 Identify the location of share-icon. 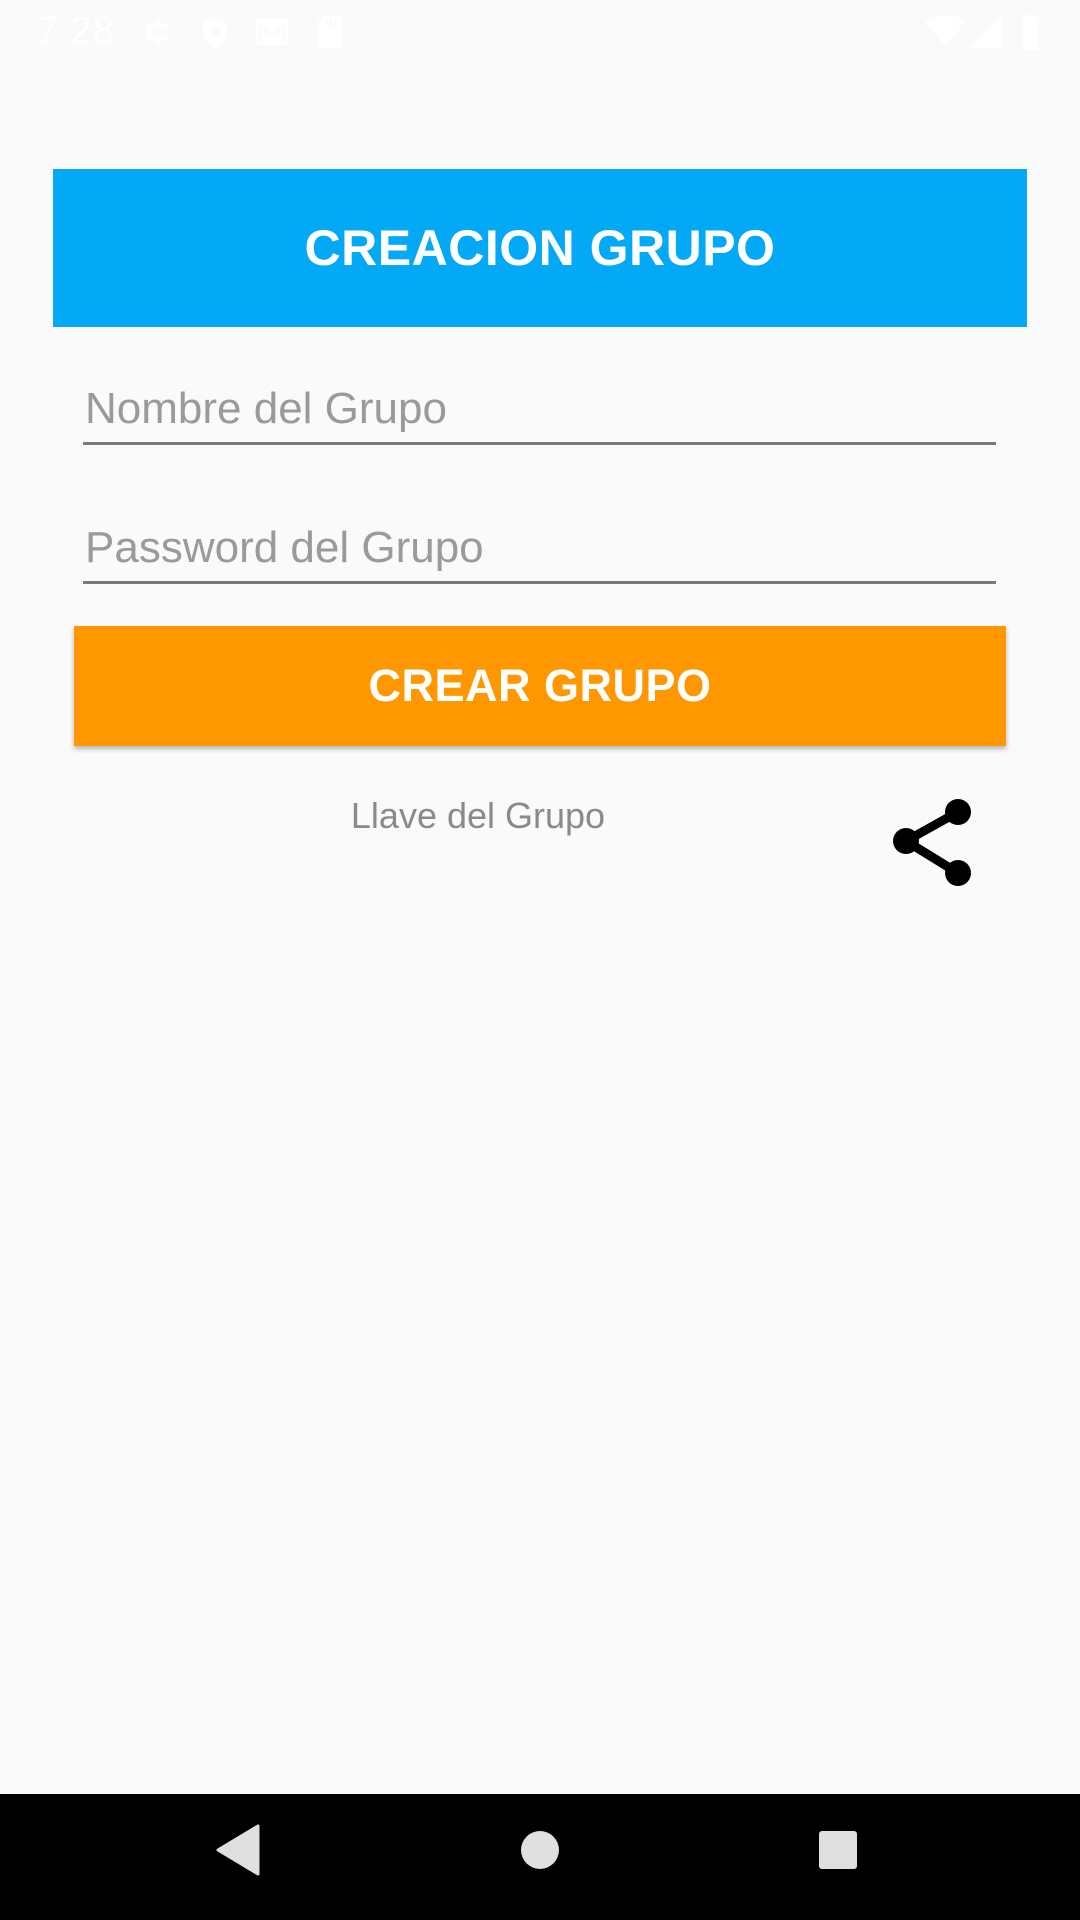
(938, 842).